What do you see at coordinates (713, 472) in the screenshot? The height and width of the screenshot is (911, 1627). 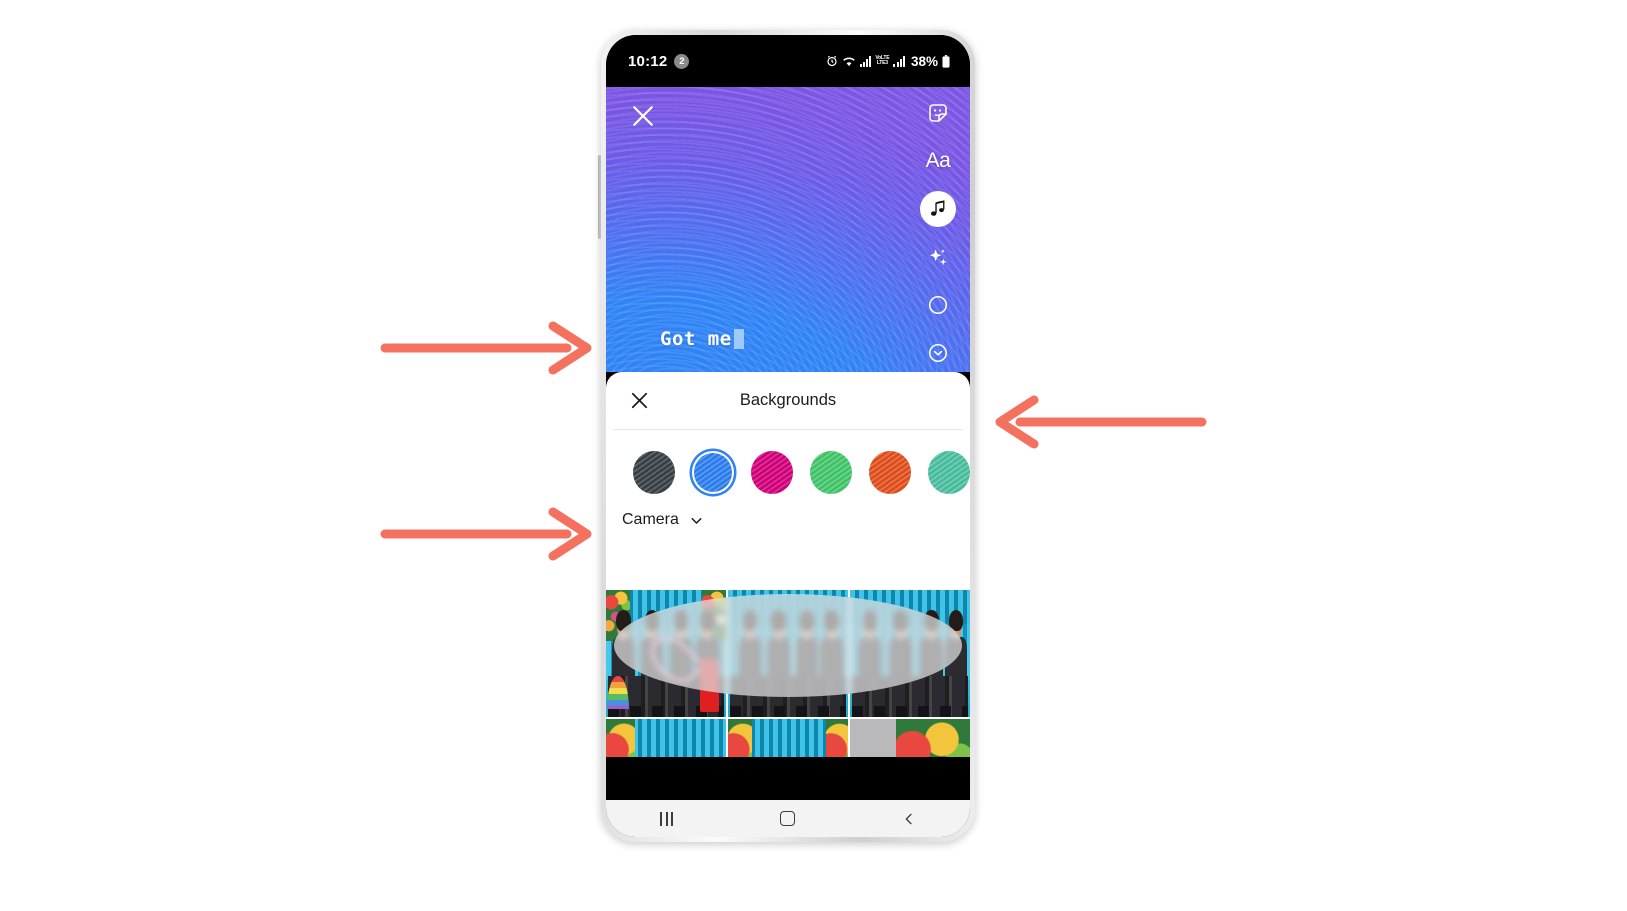 I see `swatch-blue` at bounding box center [713, 472].